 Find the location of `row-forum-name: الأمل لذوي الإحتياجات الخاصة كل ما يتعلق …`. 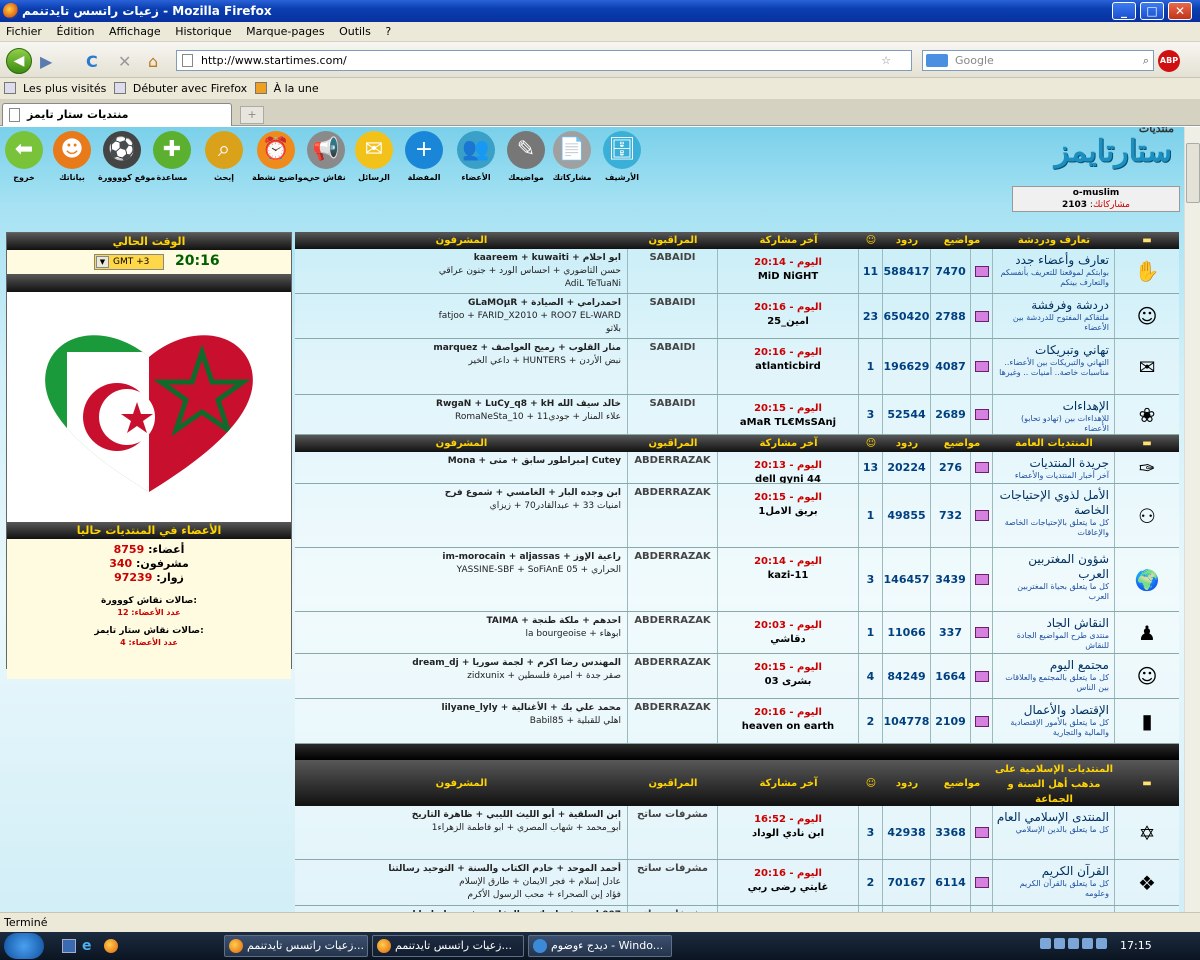

row-forum-name: الأمل لذوي الإحتياجات الخاصة كل ما يتعلق … is located at coordinates (1054, 515).